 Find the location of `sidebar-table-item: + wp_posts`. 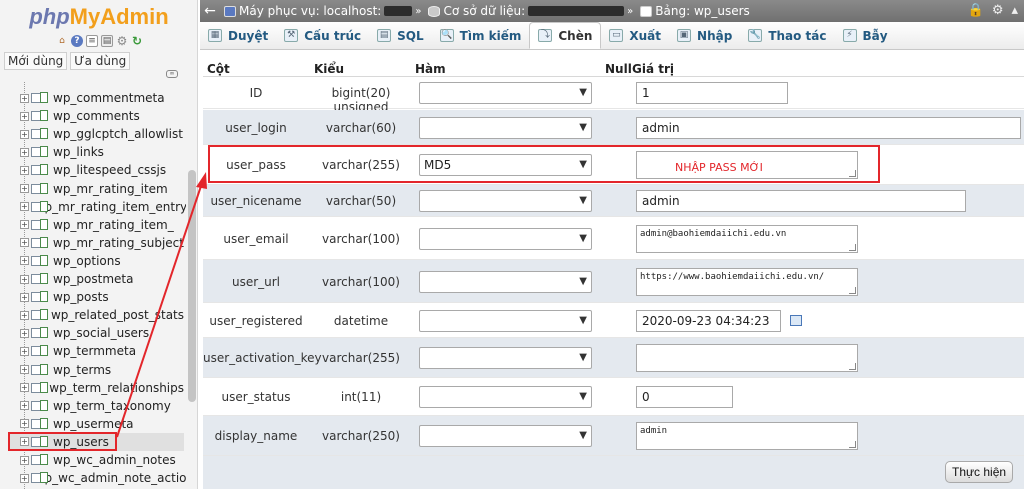

sidebar-table-item: + wp_posts is located at coordinates (96, 297).